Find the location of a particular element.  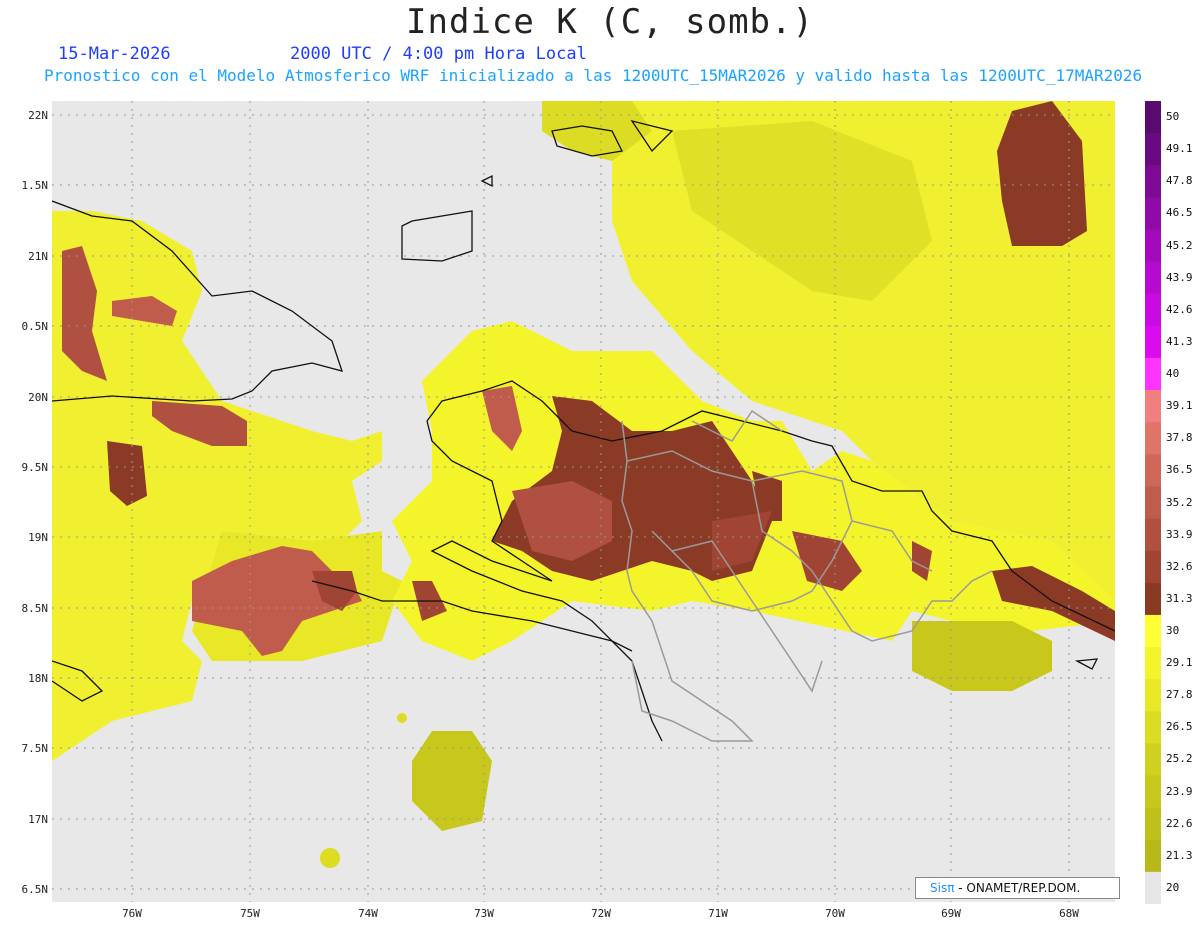

colorbar-tick-label: 41.3 is located at coordinates (1179, 341).